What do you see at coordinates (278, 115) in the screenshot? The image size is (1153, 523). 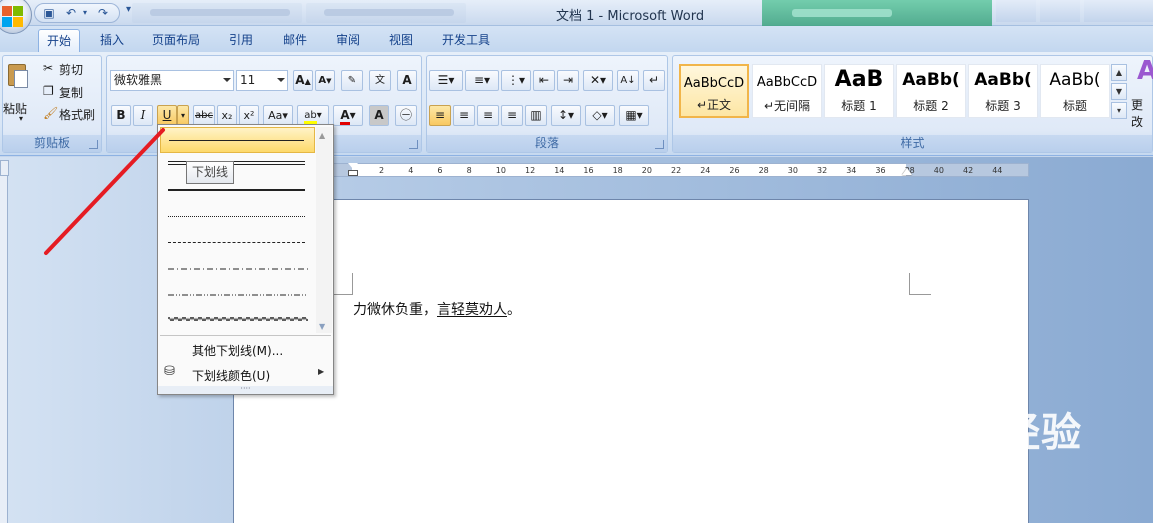 I see `change-case-button: Aa▾` at bounding box center [278, 115].